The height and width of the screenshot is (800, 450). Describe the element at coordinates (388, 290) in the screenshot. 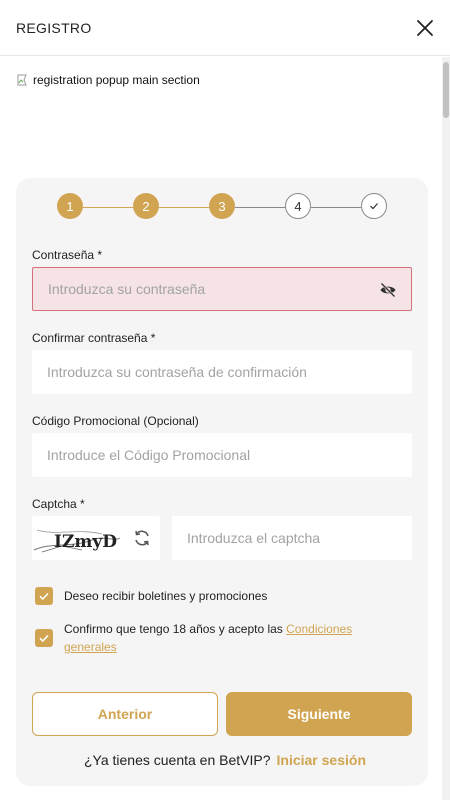

I see `eye-off-icon` at that location.